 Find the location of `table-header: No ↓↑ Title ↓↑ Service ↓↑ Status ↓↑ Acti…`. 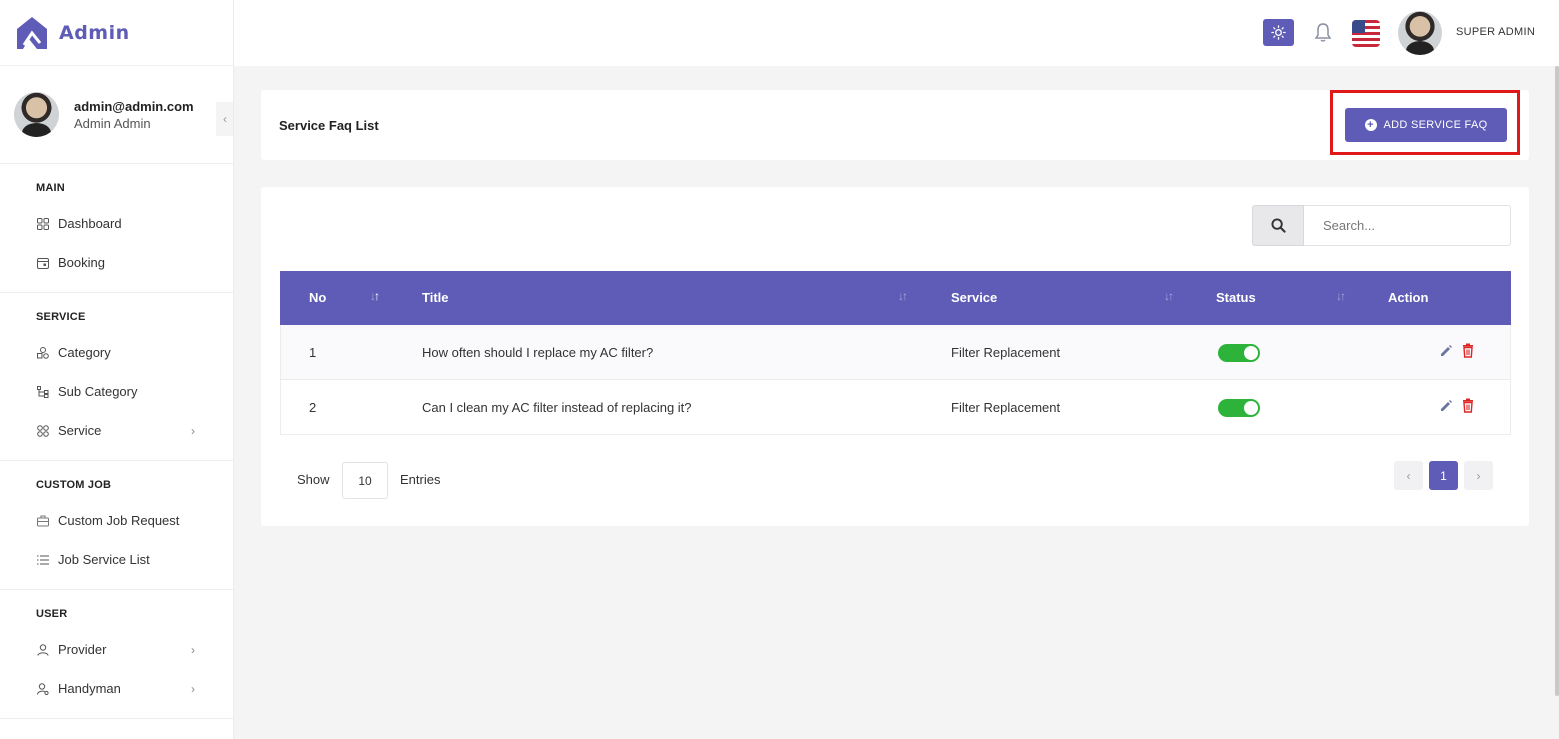

table-header: No ↓↑ Title ↓↑ Service ↓↑ Status ↓↑ Acti… is located at coordinates (895, 298).